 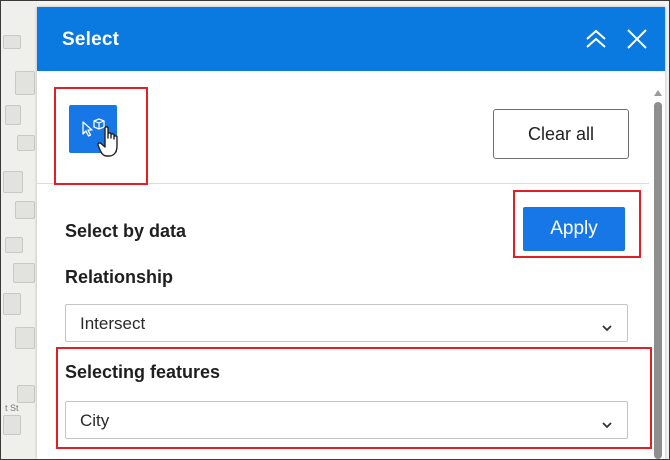 What do you see at coordinates (596, 39) in the screenshot?
I see `double-chevron-up-icon` at bounding box center [596, 39].